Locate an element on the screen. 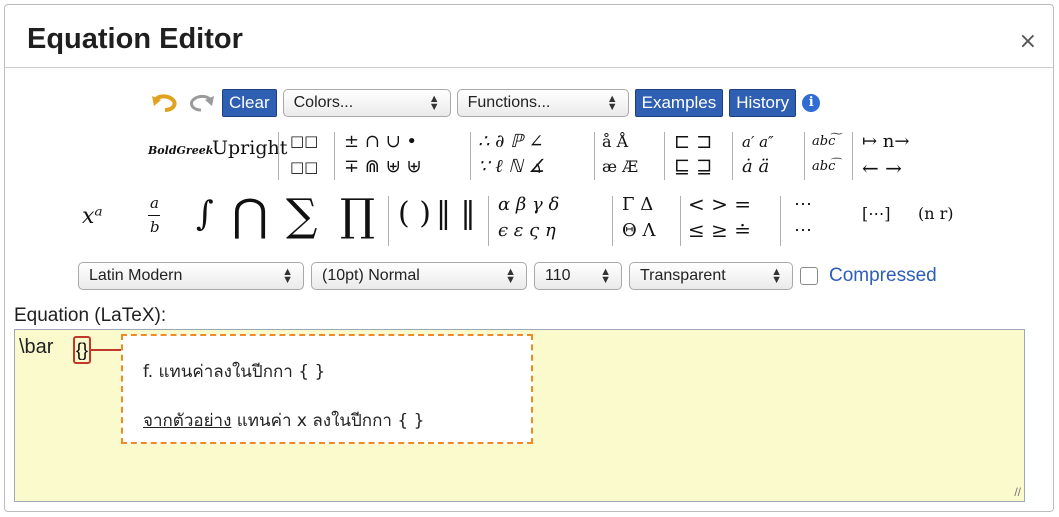 The height and width of the screenshot is (517, 1059). colors-select: Colors... ▲ ▼ is located at coordinates (366, 103).